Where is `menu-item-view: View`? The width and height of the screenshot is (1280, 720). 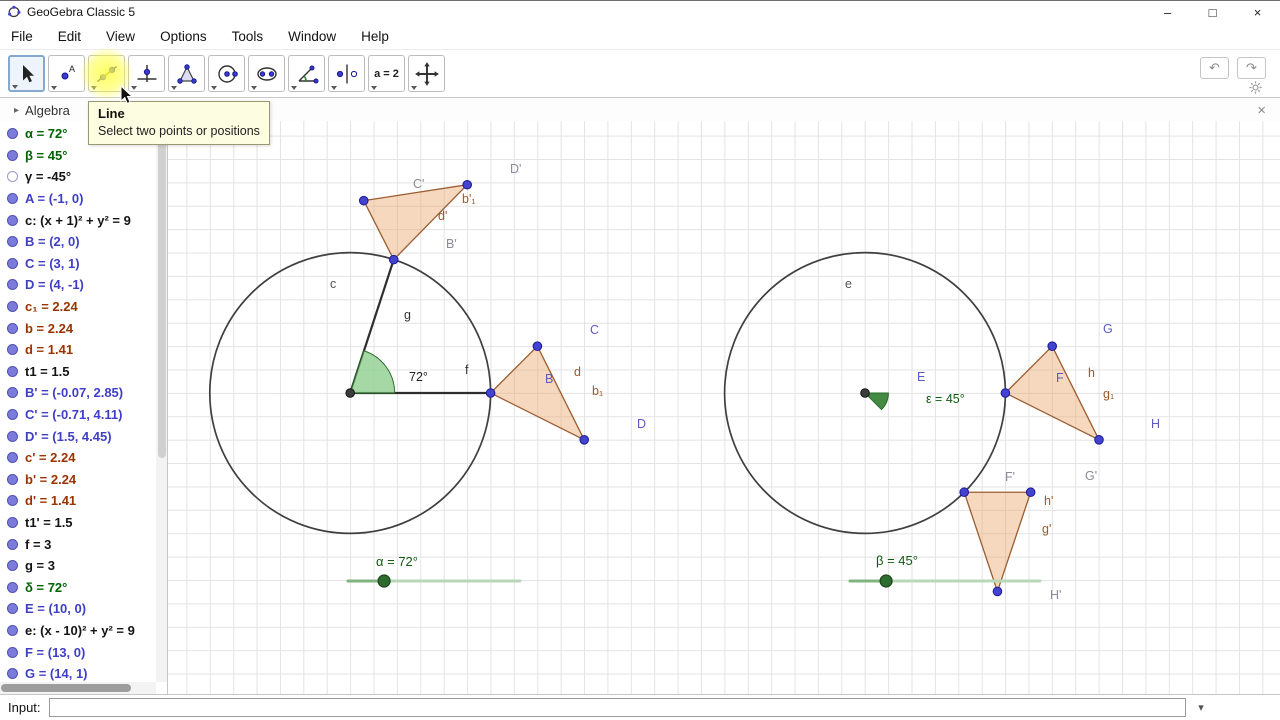 menu-item-view: View is located at coordinates (120, 36).